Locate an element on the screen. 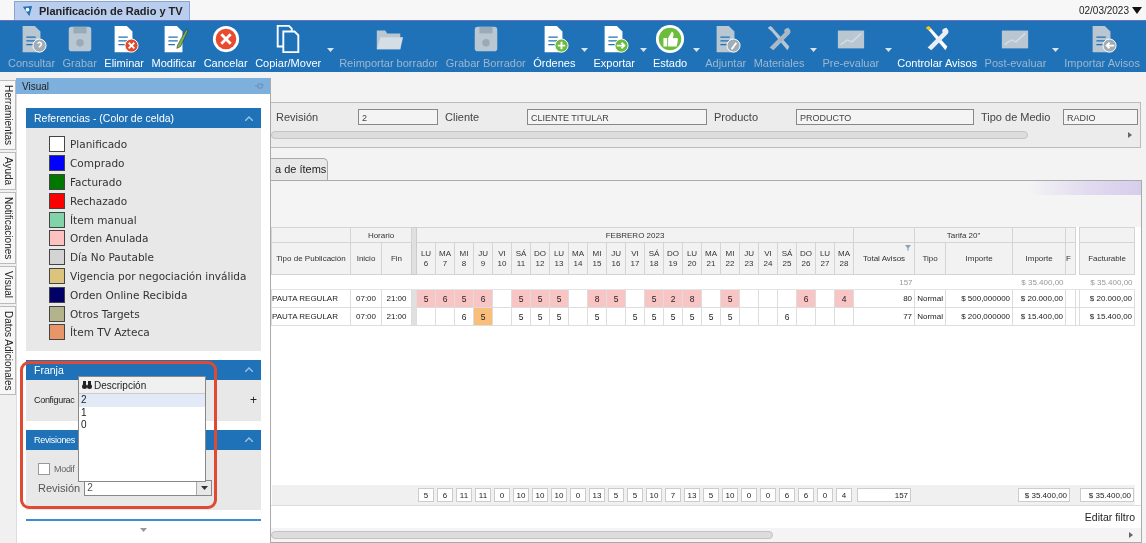  toolbar-button: Modificar is located at coordinates (174, 46).